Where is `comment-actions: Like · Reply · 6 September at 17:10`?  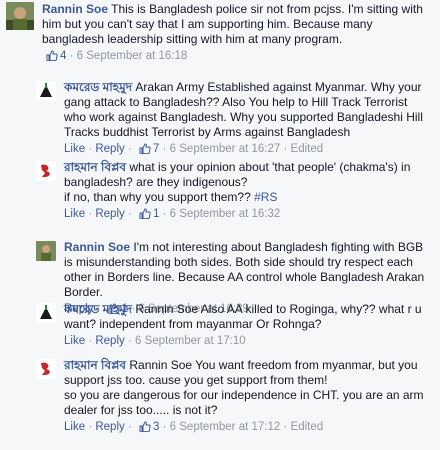 comment-actions: Like · Reply · 6 September at 17:10 is located at coordinates (155, 341).